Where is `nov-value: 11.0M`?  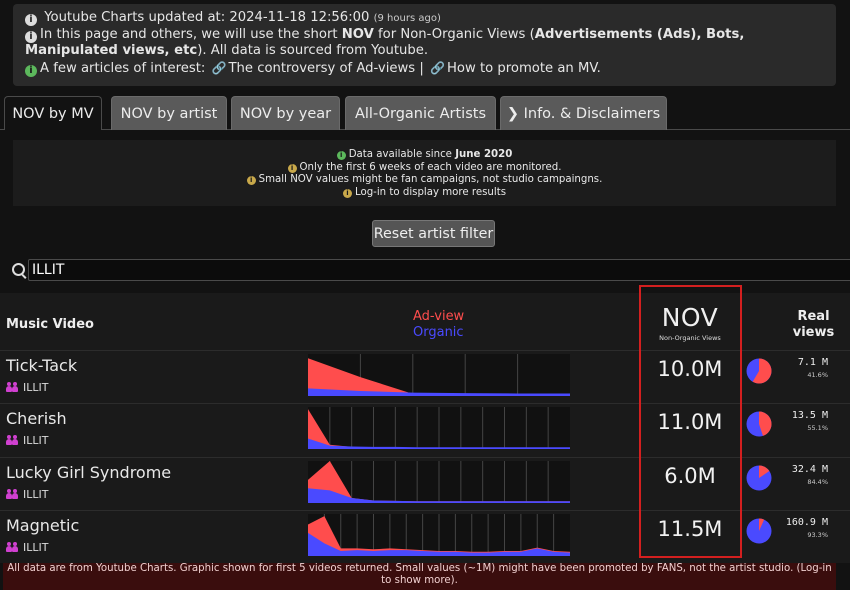 nov-value: 11.0M is located at coordinates (690, 422).